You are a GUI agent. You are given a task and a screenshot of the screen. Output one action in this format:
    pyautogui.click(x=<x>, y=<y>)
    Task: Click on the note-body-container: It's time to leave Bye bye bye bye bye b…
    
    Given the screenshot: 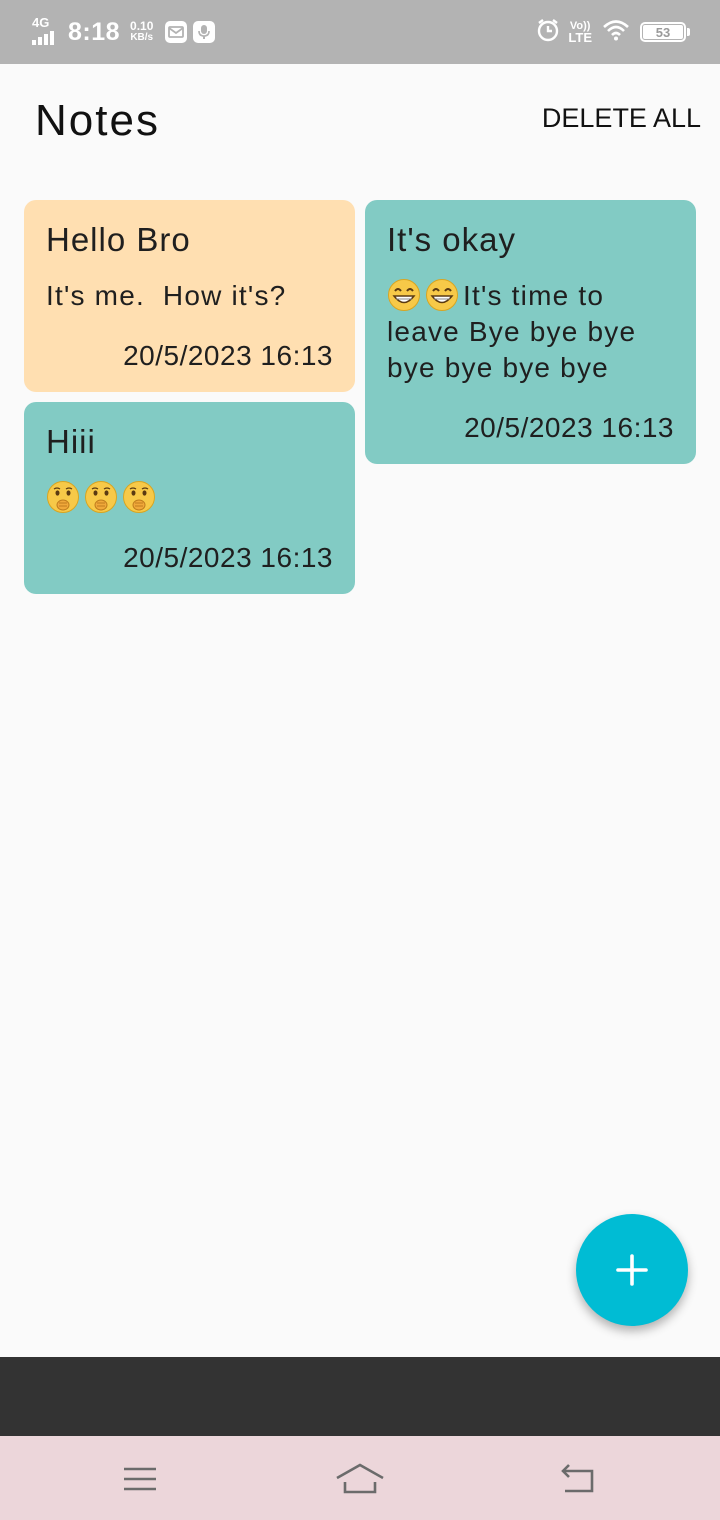 What is the action you would take?
    pyautogui.click(x=530, y=332)
    